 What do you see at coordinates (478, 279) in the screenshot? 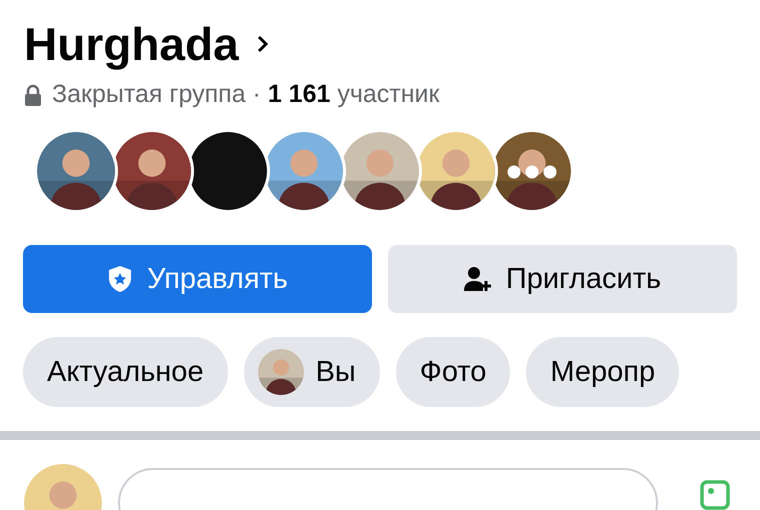
I see `add-person-icon` at bounding box center [478, 279].